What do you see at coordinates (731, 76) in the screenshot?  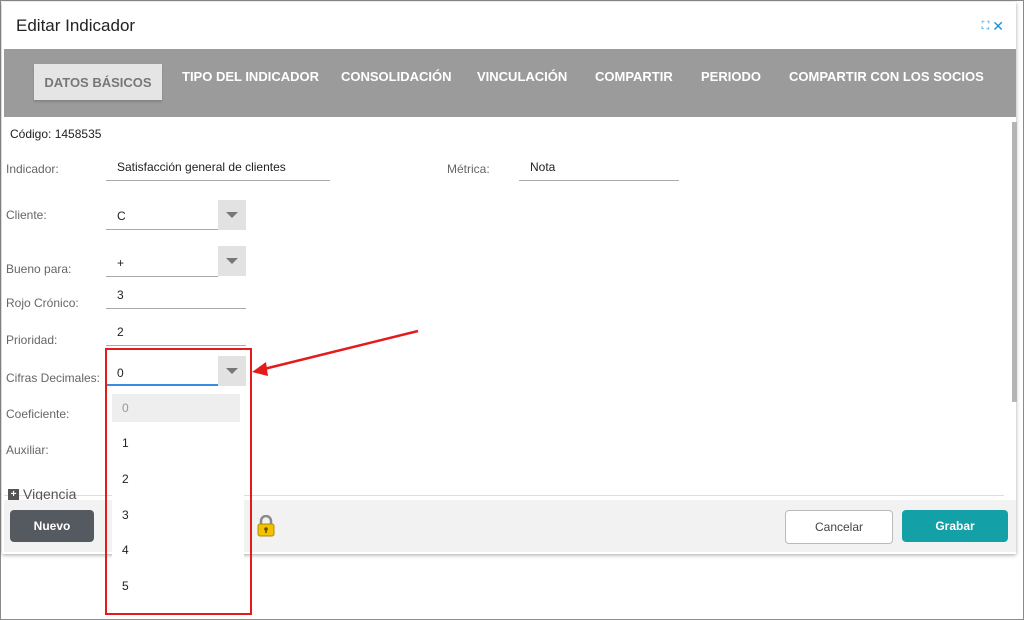 I see `tab-periodo: PERIODO` at bounding box center [731, 76].